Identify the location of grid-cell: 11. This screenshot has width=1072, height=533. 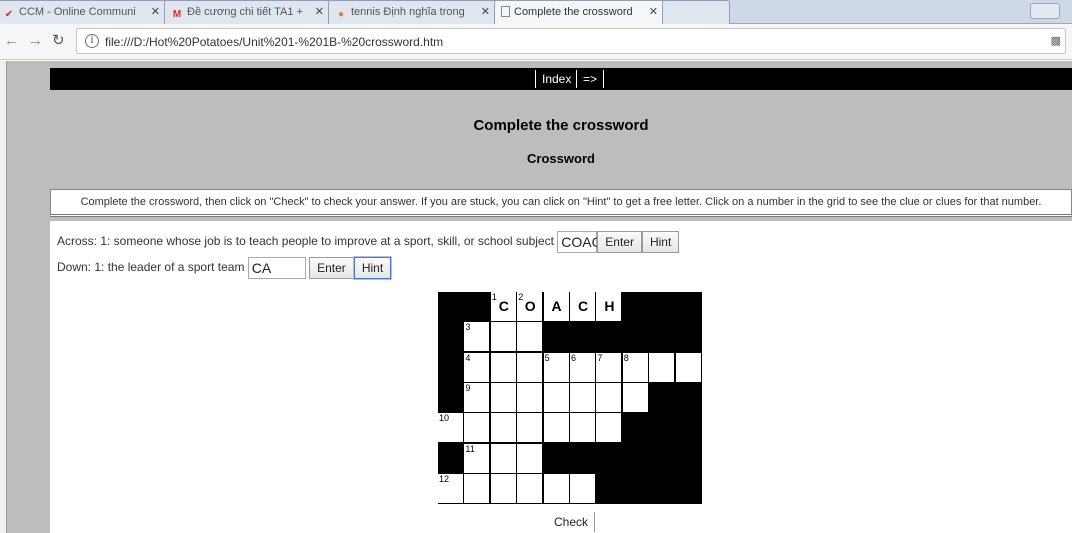
(477, 458).